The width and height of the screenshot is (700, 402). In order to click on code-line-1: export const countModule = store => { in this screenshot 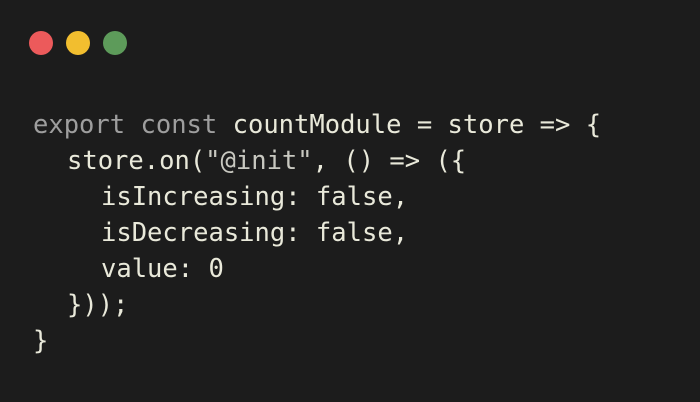, I will do `click(317, 125)`.